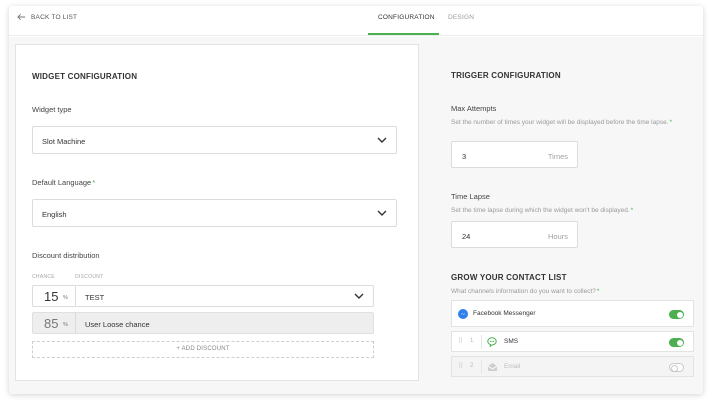 Image resolution: width=712 pixels, height=403 pixels. I want to click on chance-column-header: CHANCE, so click(43, 277).